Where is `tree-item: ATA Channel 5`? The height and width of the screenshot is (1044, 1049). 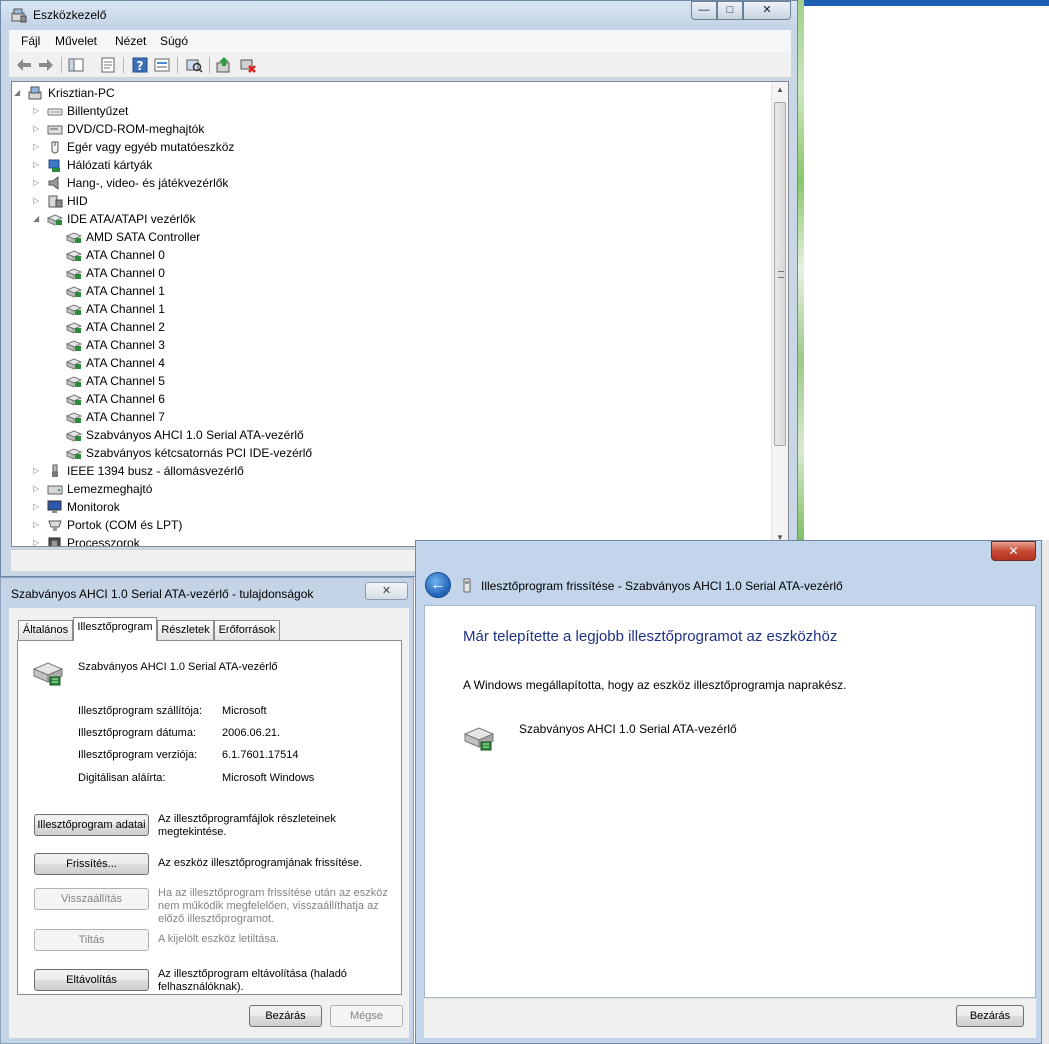 tree-item: ATA Channel 5 is located at coordinates (392, 381).